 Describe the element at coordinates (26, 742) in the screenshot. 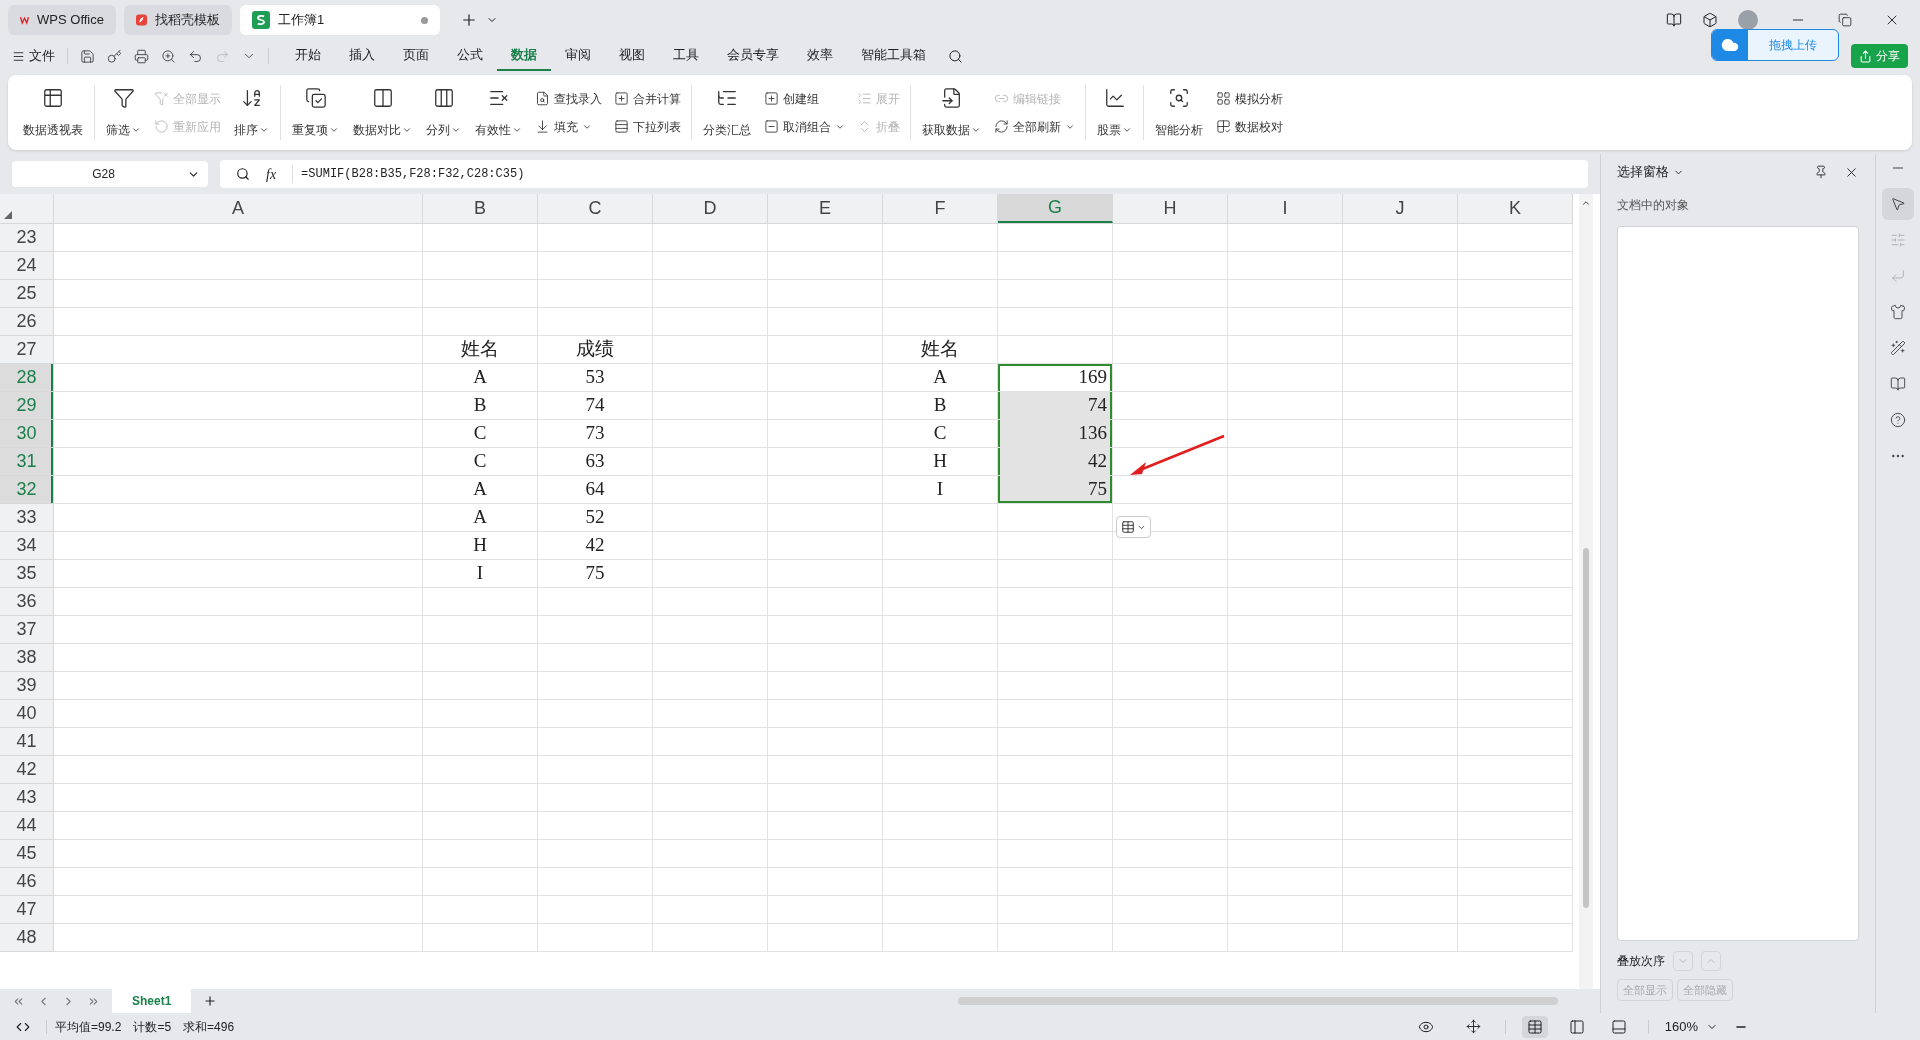

I see `row-header: 41` at that location.